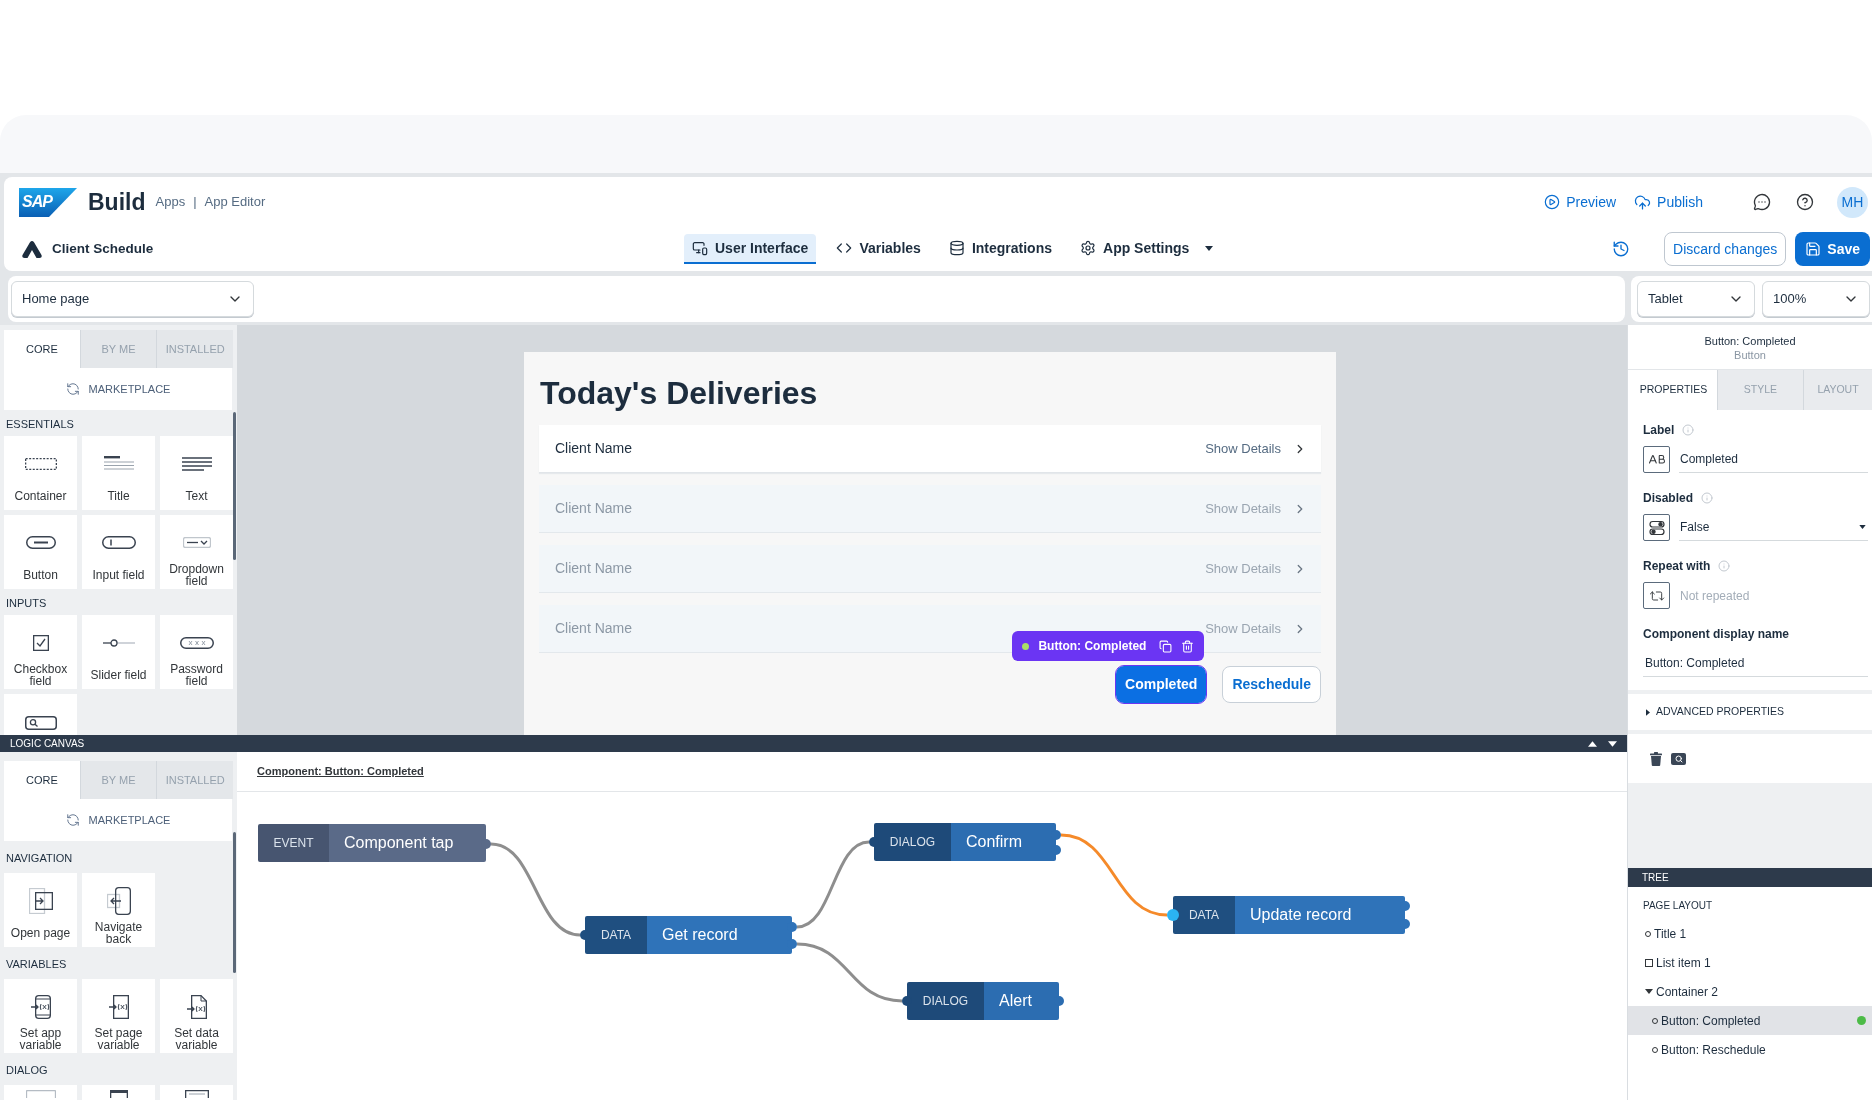  Describe the element at coordinates (1677, 566) in the screenshot. I see `field-label: Repeat with` at that location.